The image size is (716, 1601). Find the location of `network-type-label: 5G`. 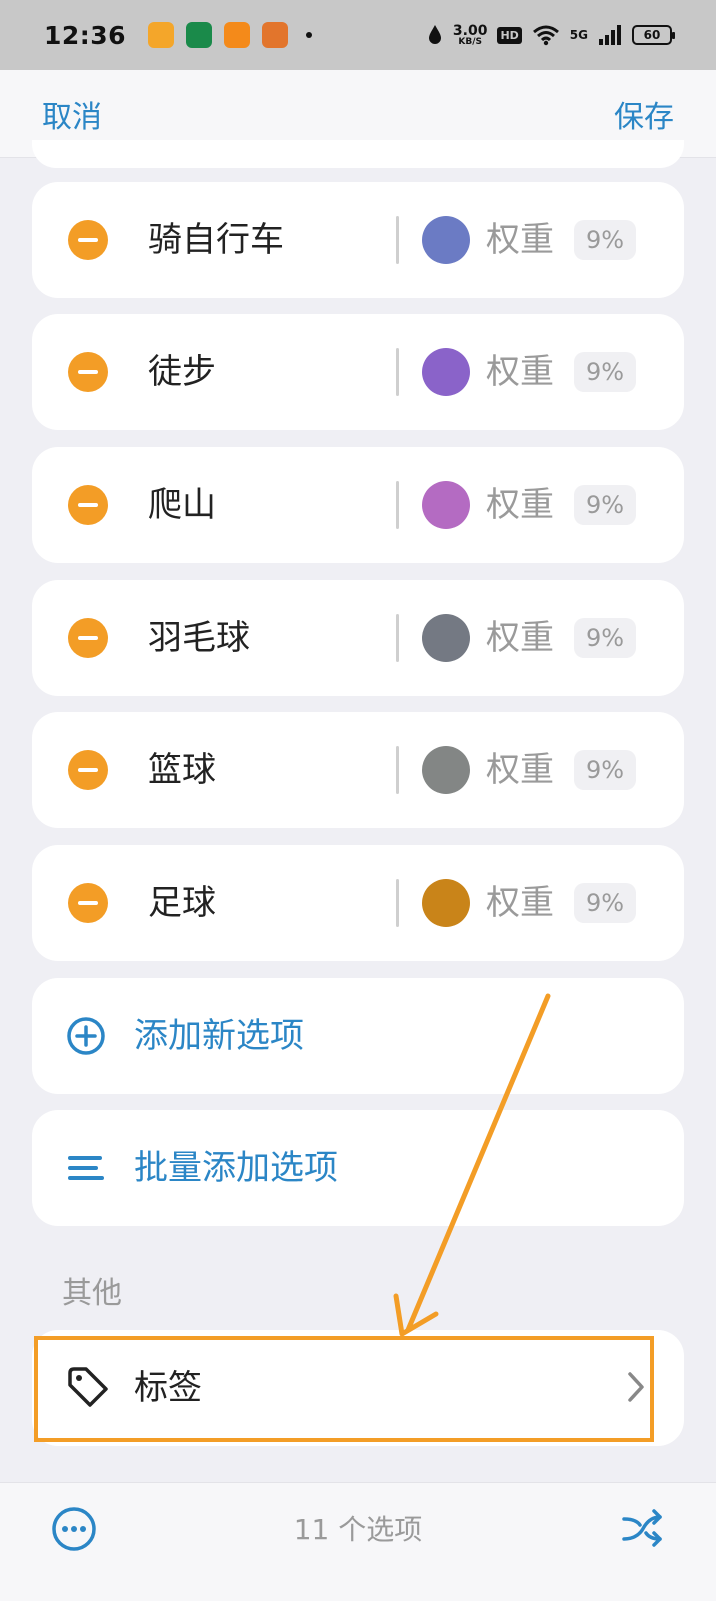

network-type-label: 5G is located at coordinates (578, 35).